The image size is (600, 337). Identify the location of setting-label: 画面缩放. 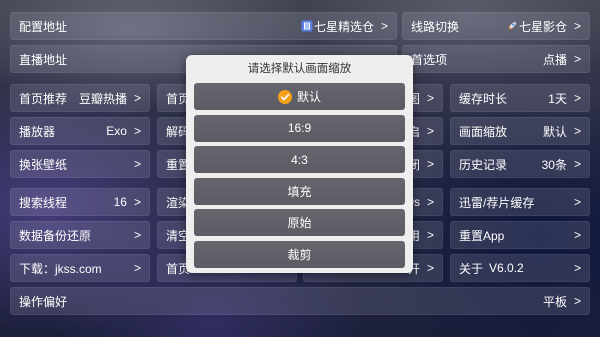
(483, 131).